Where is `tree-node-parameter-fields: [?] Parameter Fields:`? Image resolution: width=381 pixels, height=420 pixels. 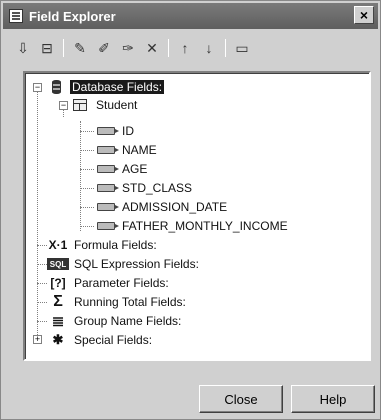 tree-node-parameter-fields: [?] Parameter Fields: is located at coordinates (109, 283).